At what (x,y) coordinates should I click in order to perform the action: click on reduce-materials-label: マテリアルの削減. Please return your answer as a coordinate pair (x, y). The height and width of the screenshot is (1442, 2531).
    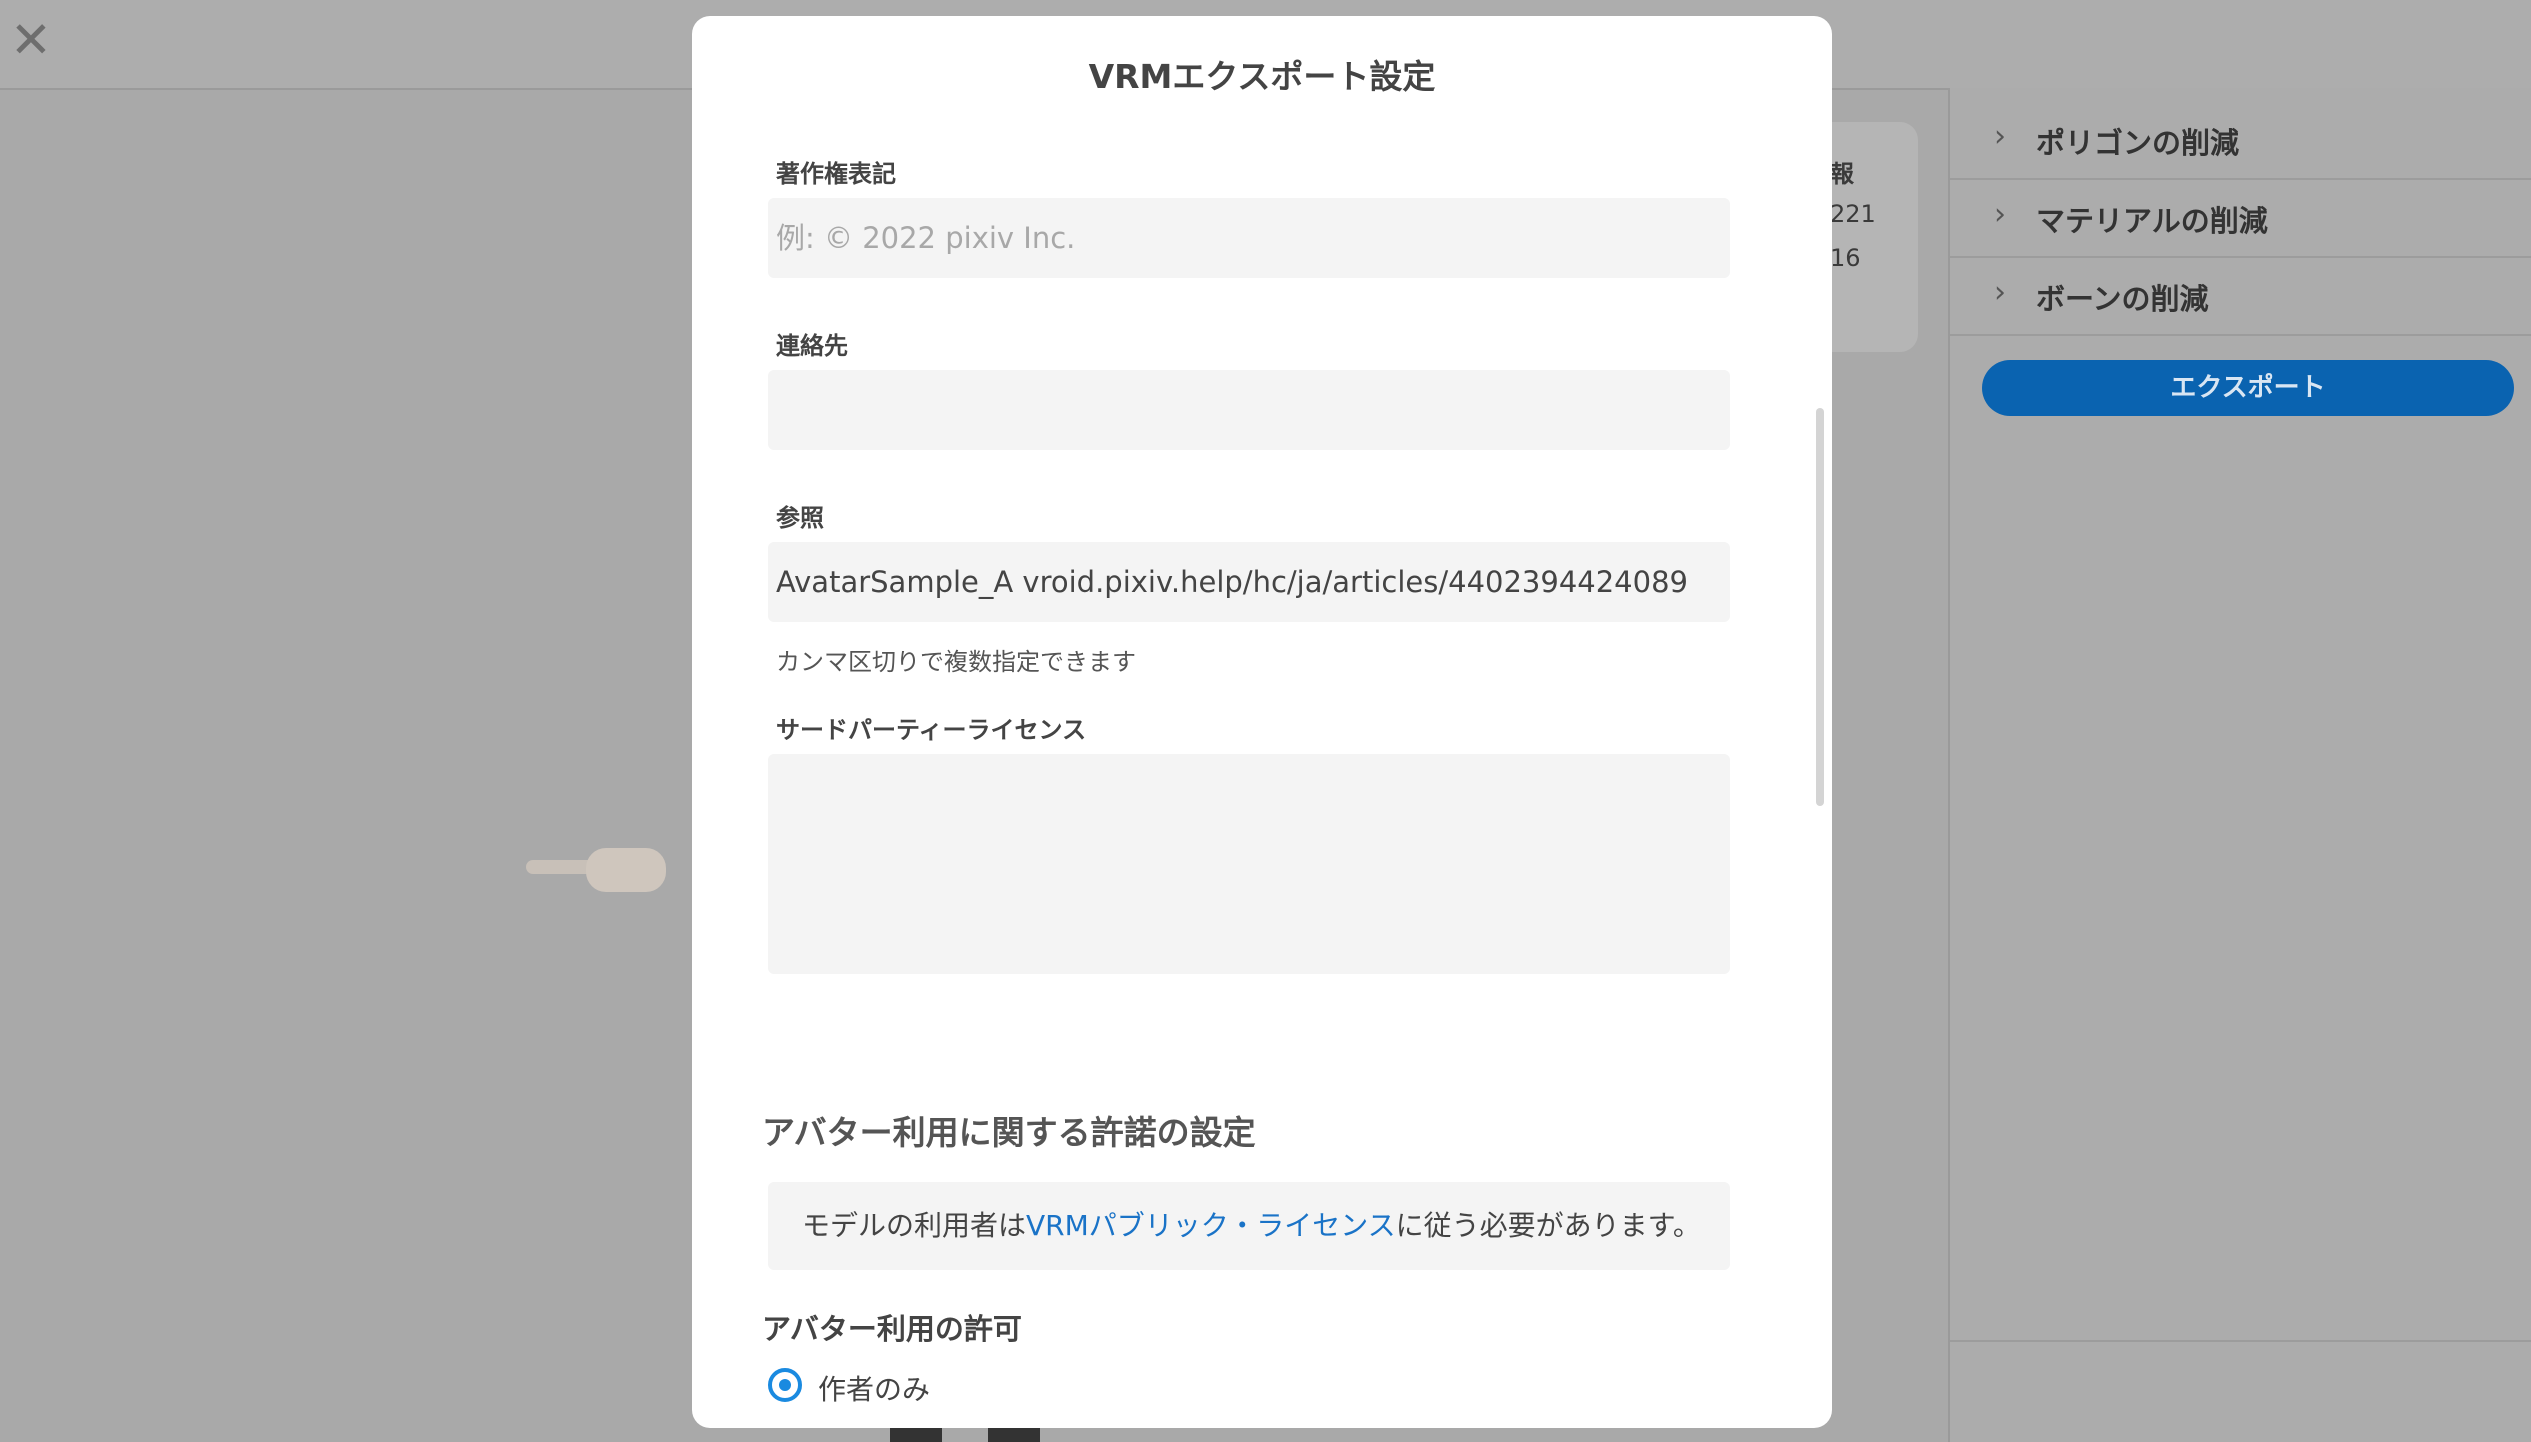
    Looking at the image, I should click on (2152, 221).